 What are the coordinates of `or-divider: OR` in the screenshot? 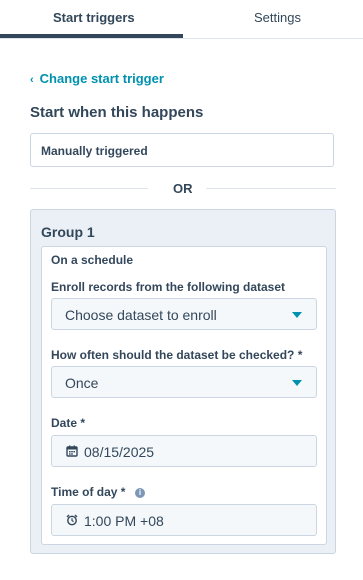 It's located at (183, 189).